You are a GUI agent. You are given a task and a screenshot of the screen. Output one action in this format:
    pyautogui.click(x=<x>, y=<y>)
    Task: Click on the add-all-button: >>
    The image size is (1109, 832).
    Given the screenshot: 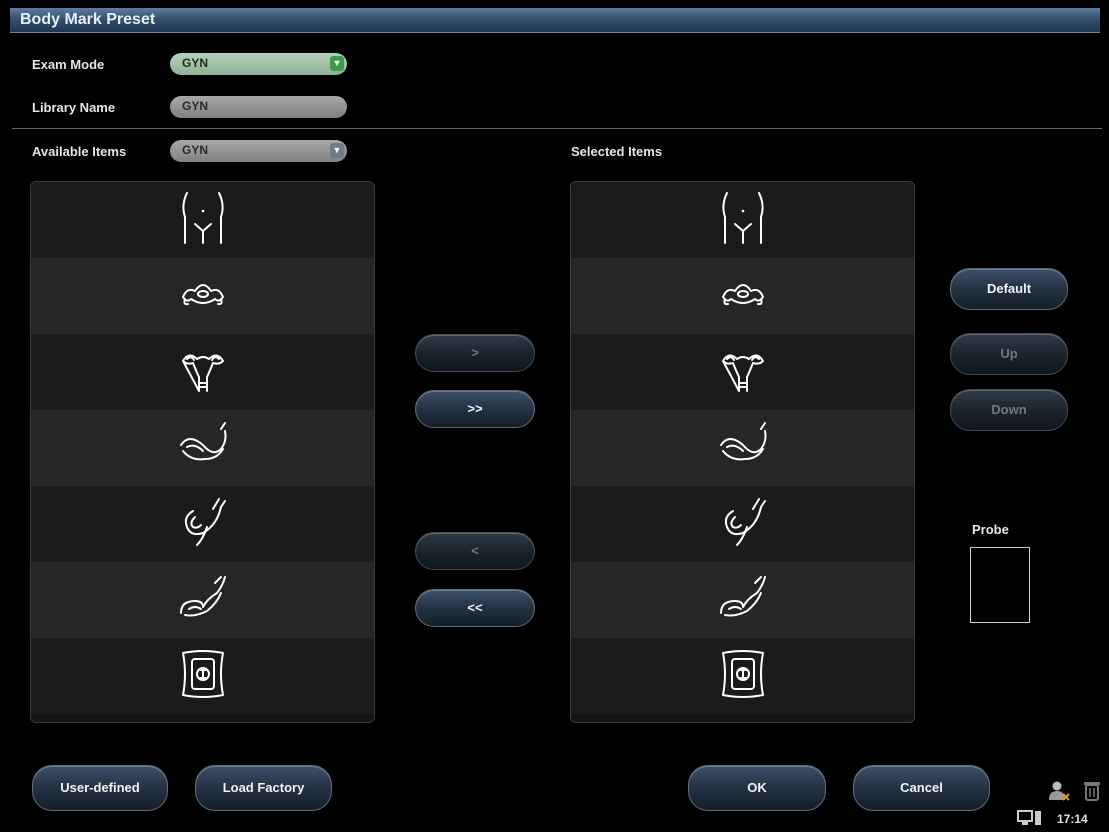 What is the action you would take?
    pyautogui.click(x=475, y=409)
    